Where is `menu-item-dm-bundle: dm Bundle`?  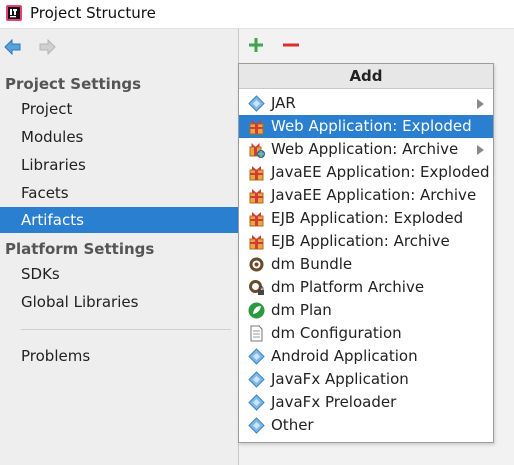 menu-item-dm-bundle: dm Bundle is located at coordinates (366, 264).